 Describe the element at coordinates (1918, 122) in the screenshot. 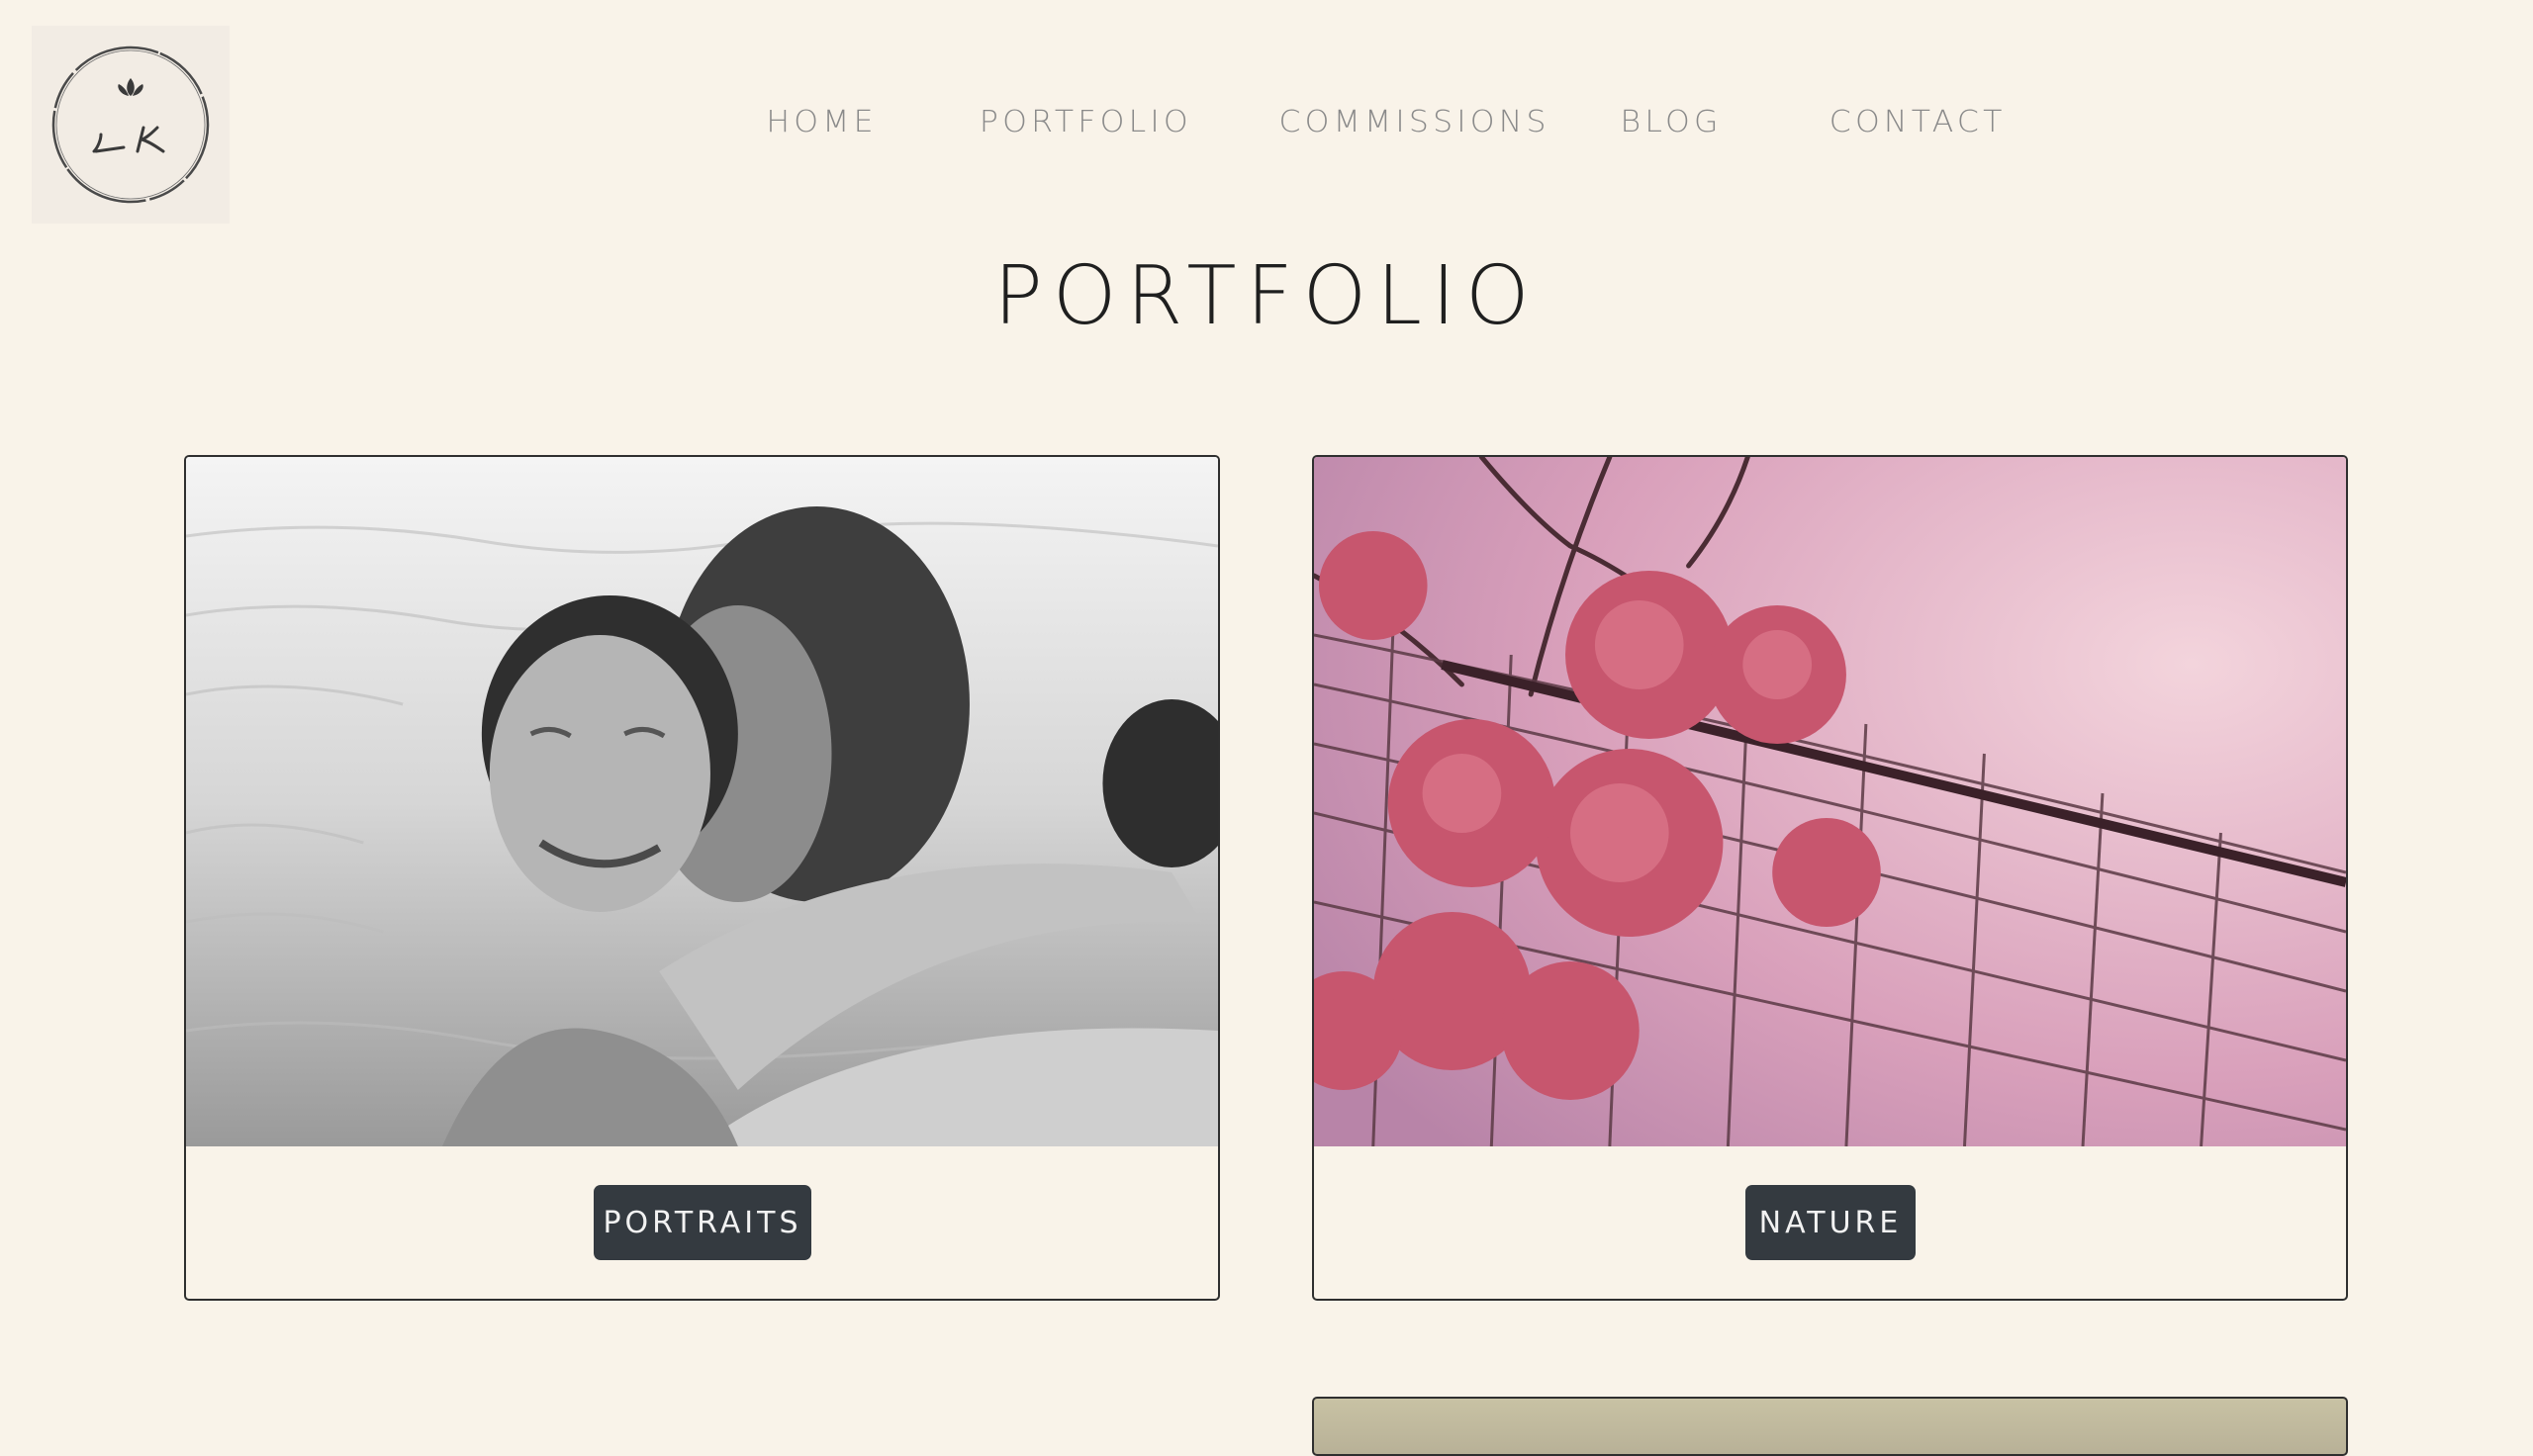

I see `nav-contact: CONTACT` at that location.